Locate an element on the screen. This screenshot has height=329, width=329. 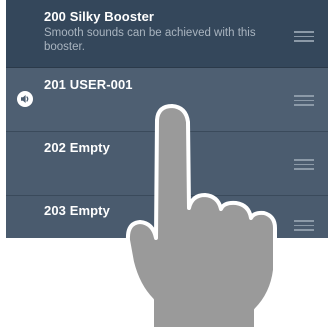
patch-title: 200 Silky Booster is located at coordinates (99, 16).